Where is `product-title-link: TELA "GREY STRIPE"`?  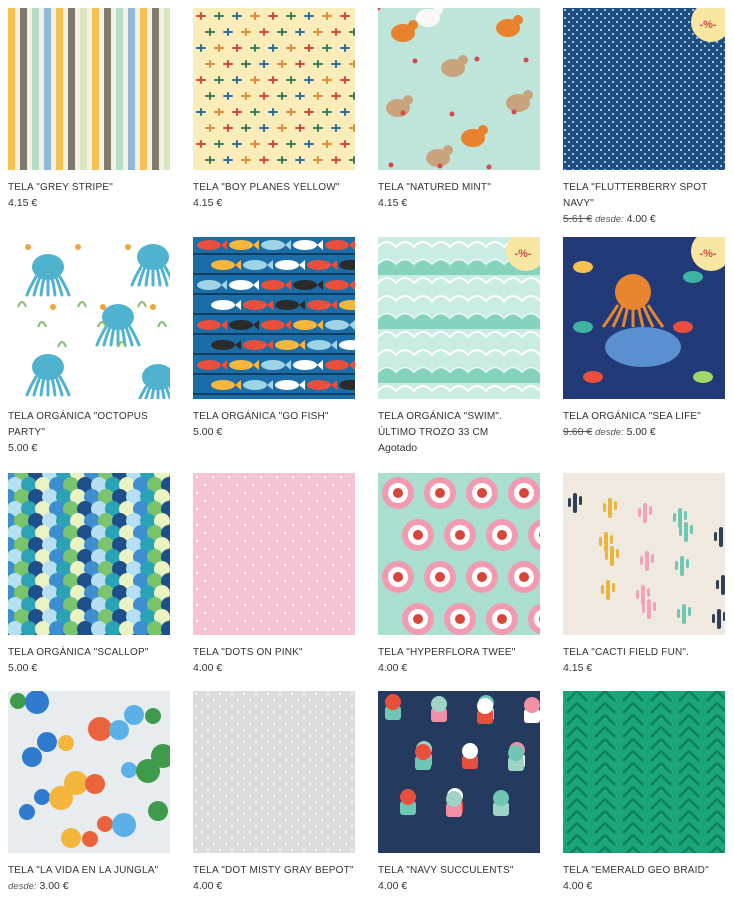
product-title-link: TELA "GREY STRIPE" is located at coordinates (60, 187).